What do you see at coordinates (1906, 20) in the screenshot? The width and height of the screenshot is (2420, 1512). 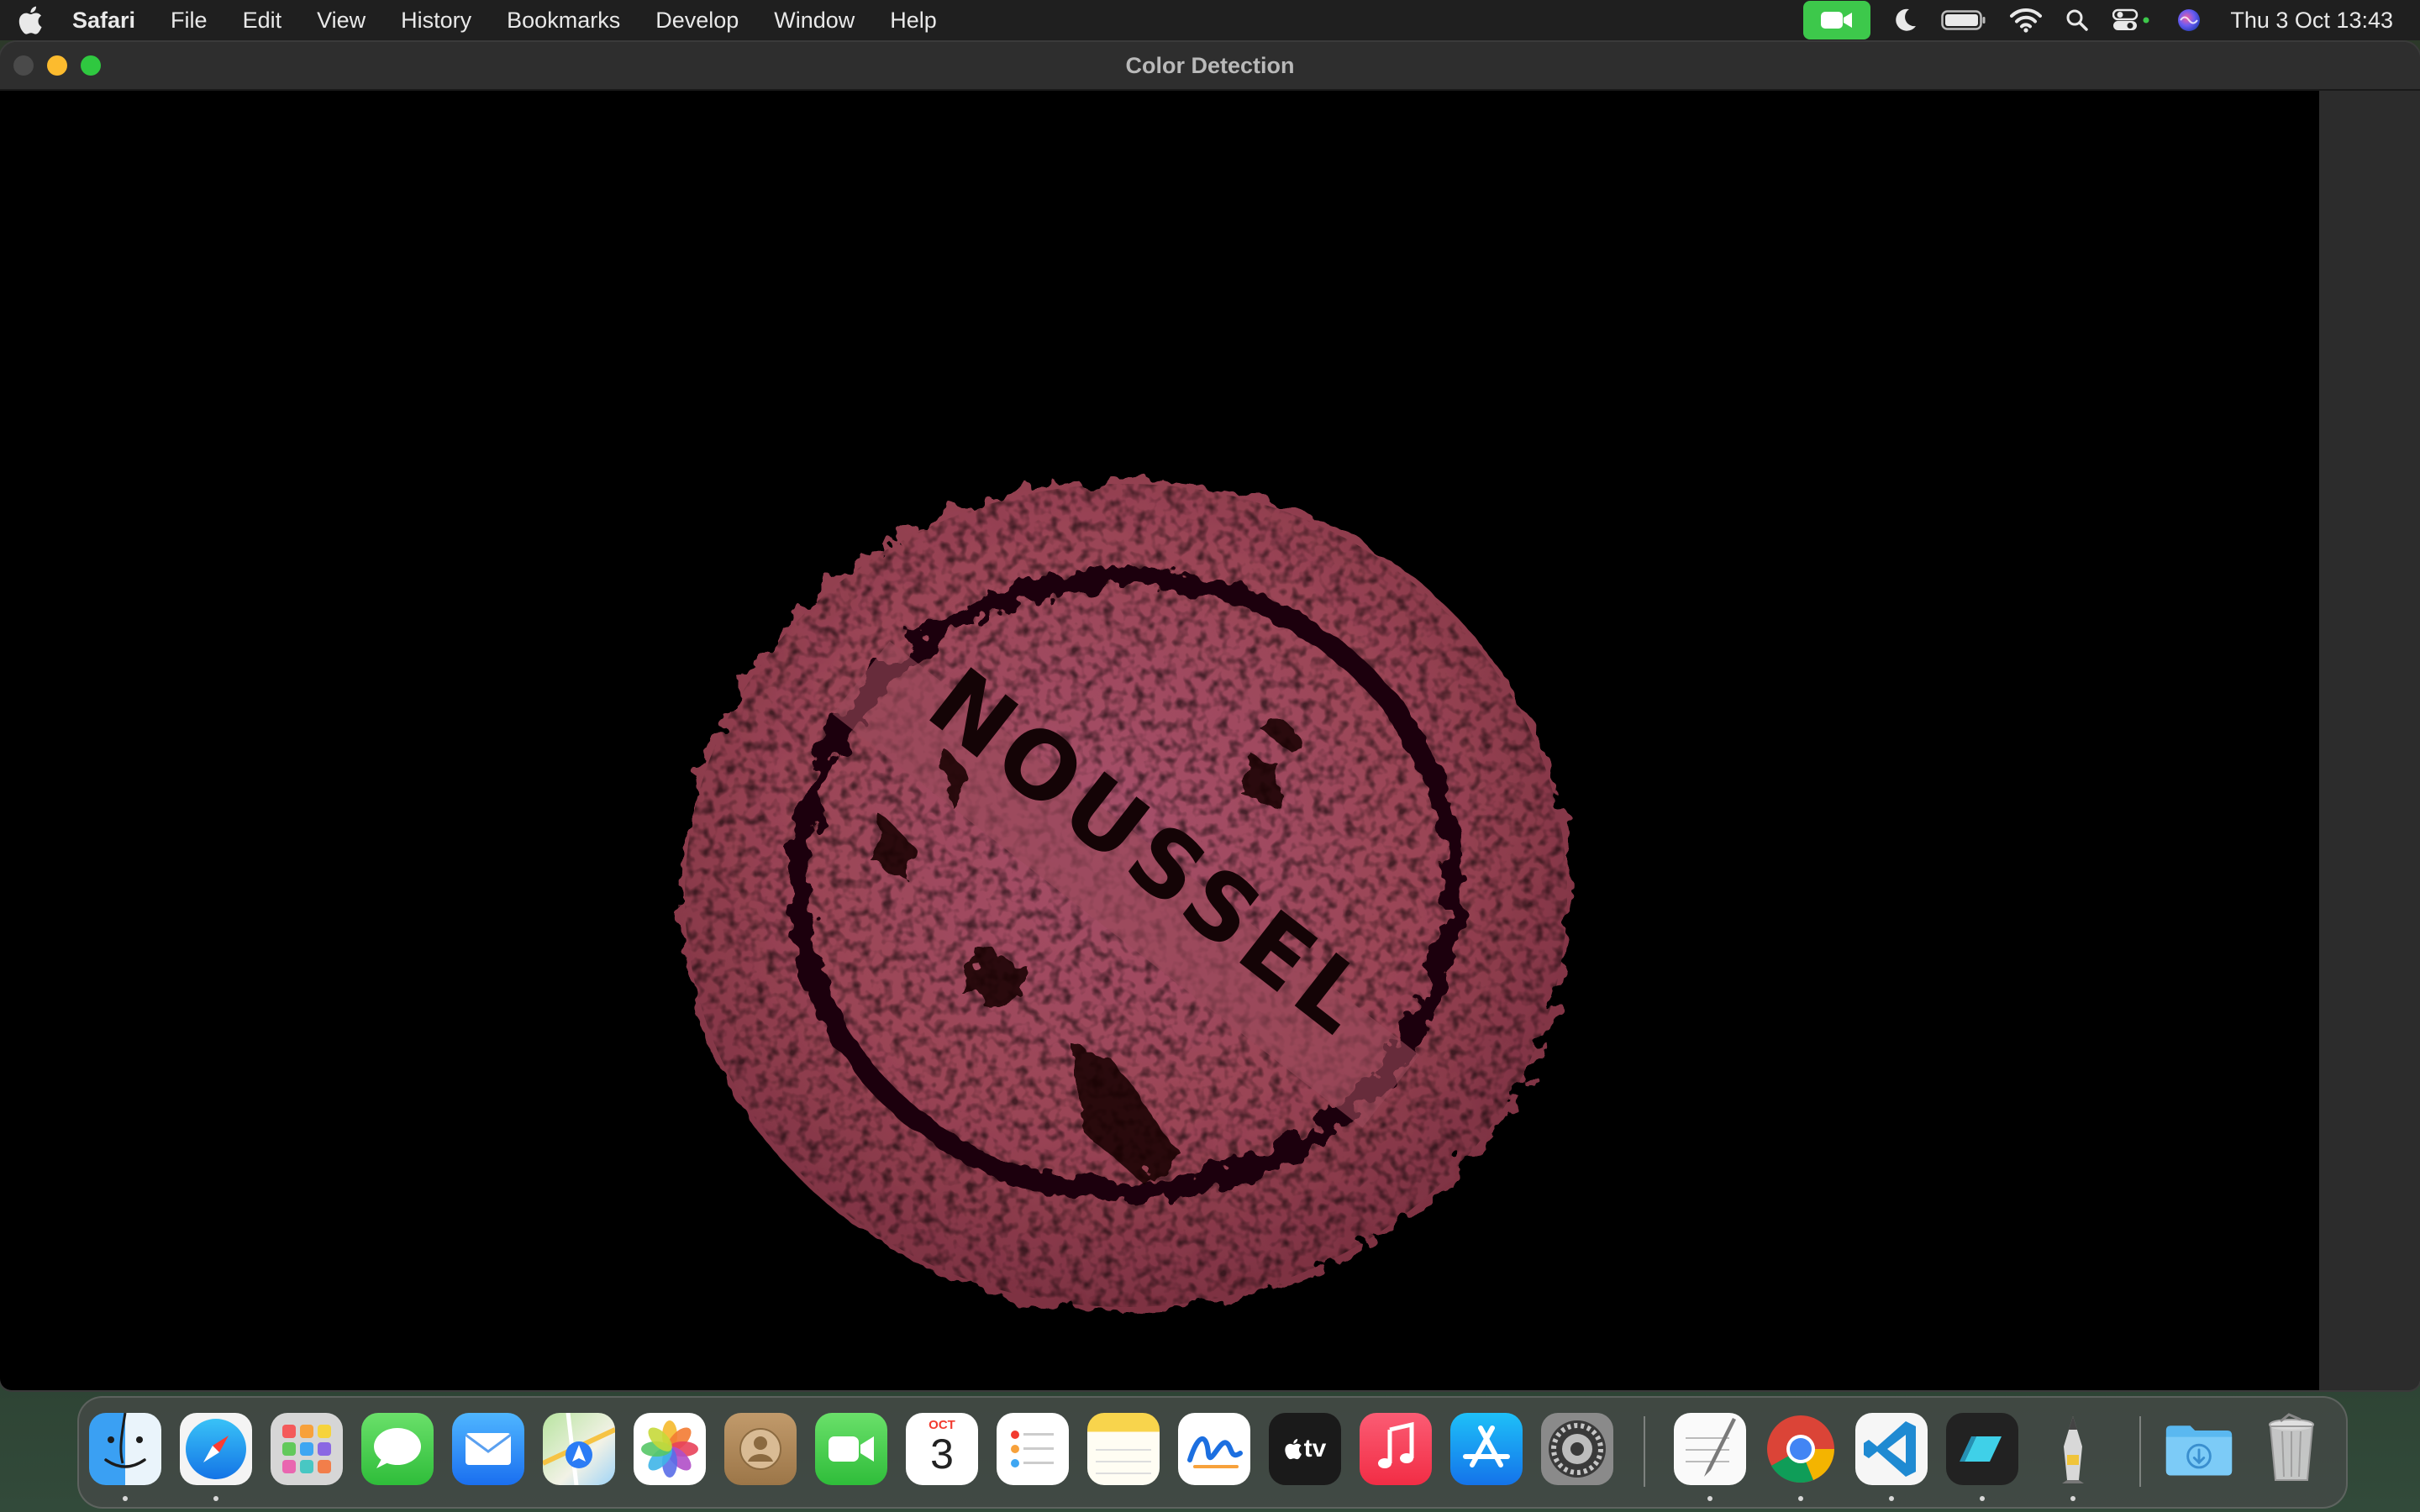 I see `focus-moon-icon` at bounding box center [1906, 20].